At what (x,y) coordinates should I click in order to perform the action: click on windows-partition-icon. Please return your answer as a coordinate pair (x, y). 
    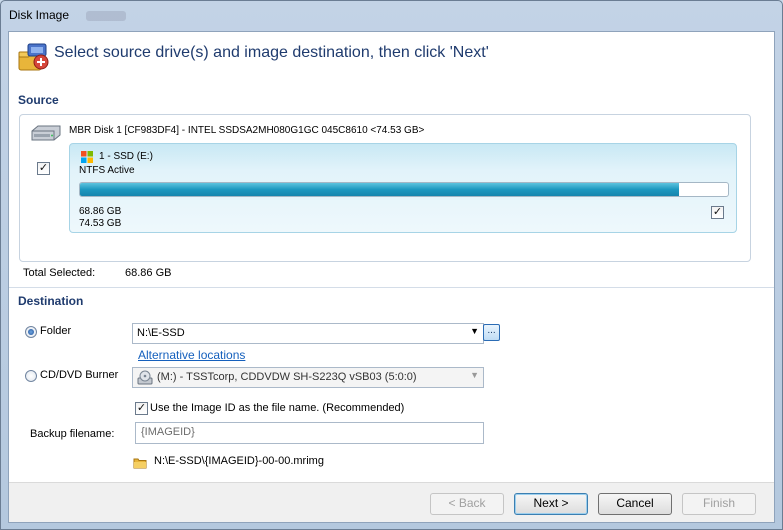
    Looking at the image, I should click on (87, 157).